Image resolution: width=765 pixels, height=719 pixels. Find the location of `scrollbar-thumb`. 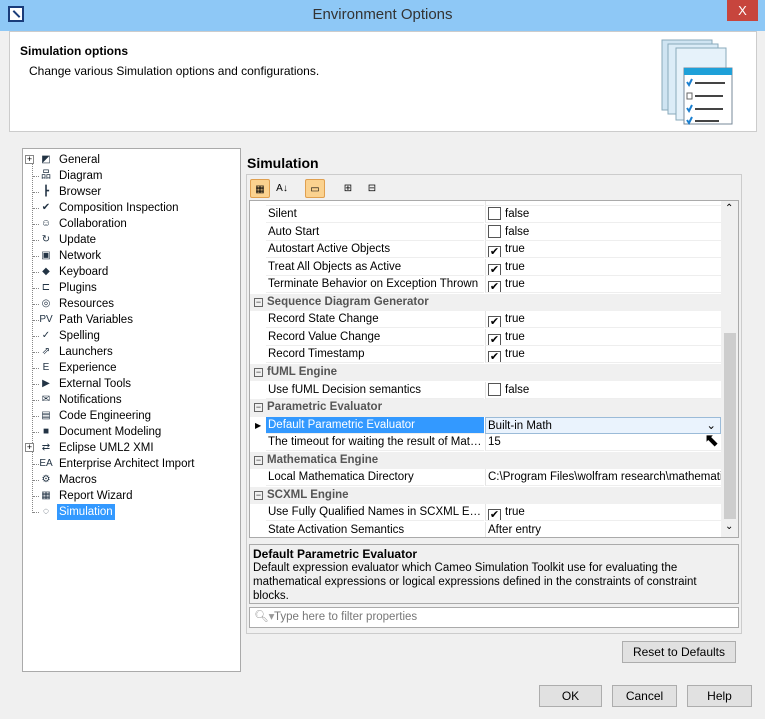

scrollbar-thumb is located at coordinates (730, 426).